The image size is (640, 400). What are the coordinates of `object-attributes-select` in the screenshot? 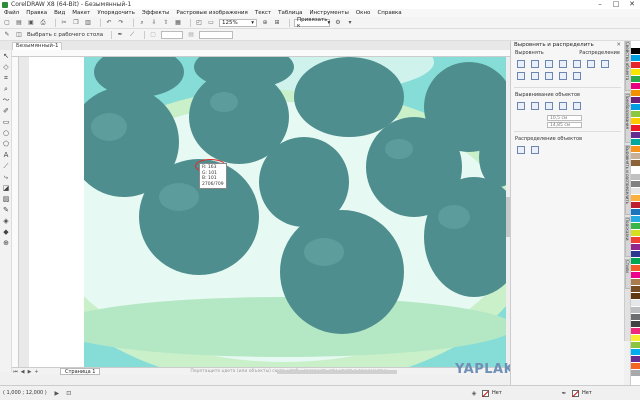 It's located at (216, 34).